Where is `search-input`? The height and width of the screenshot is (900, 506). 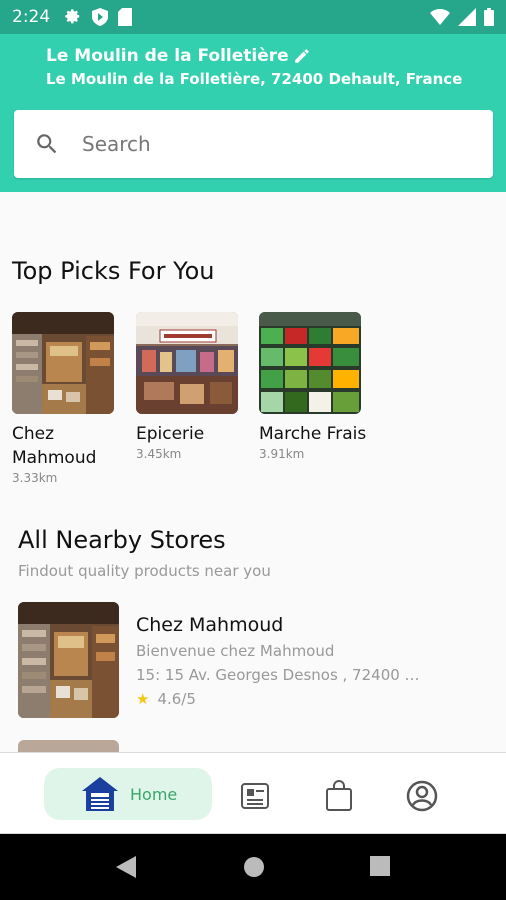 search-input is located at coordinates (272, 144).